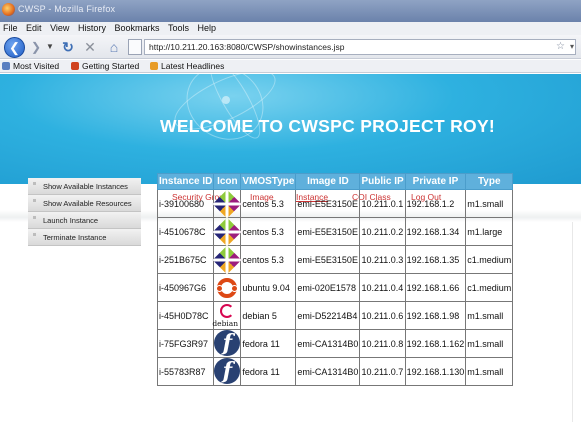 The height and width of the screenshot is (422, 581). What do you see at coordinates (435, 181) in the screenshot?
I see `column-header-private-ip: Private IP` at bounding box center [435, 181].